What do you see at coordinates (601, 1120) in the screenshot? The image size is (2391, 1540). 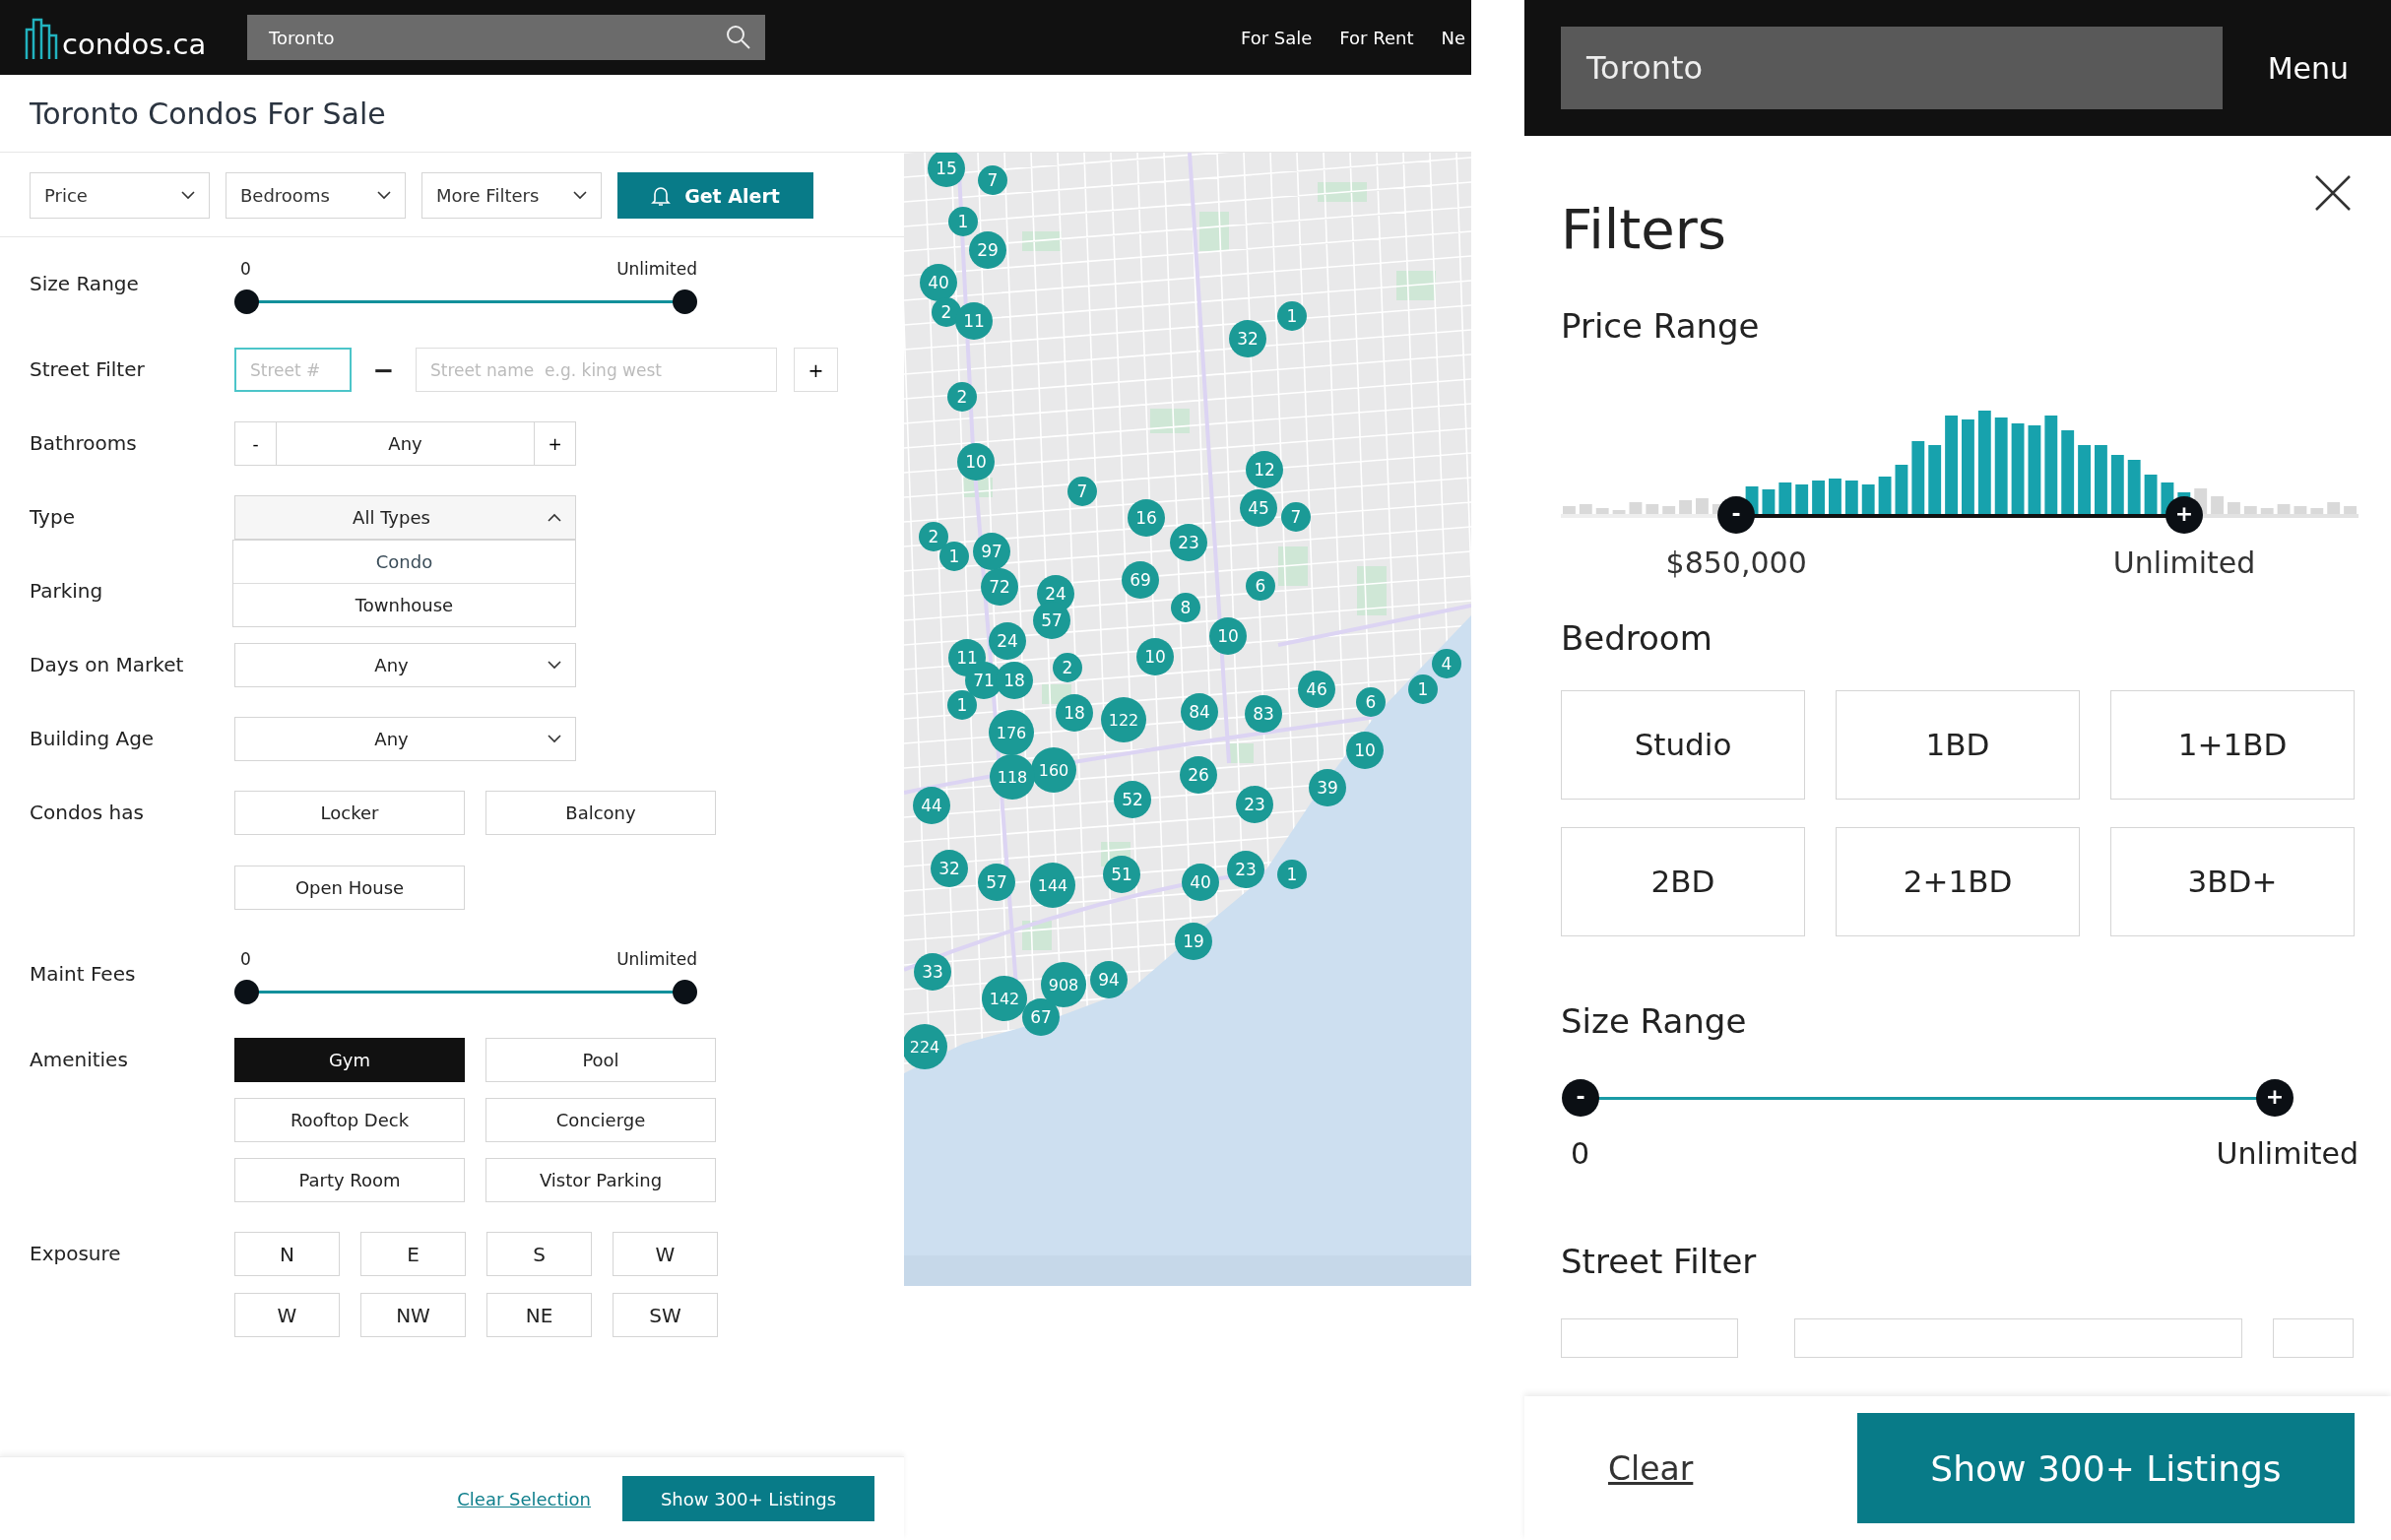 I see `filter-toggle: Concierge` at bounding box center [601, 1120].